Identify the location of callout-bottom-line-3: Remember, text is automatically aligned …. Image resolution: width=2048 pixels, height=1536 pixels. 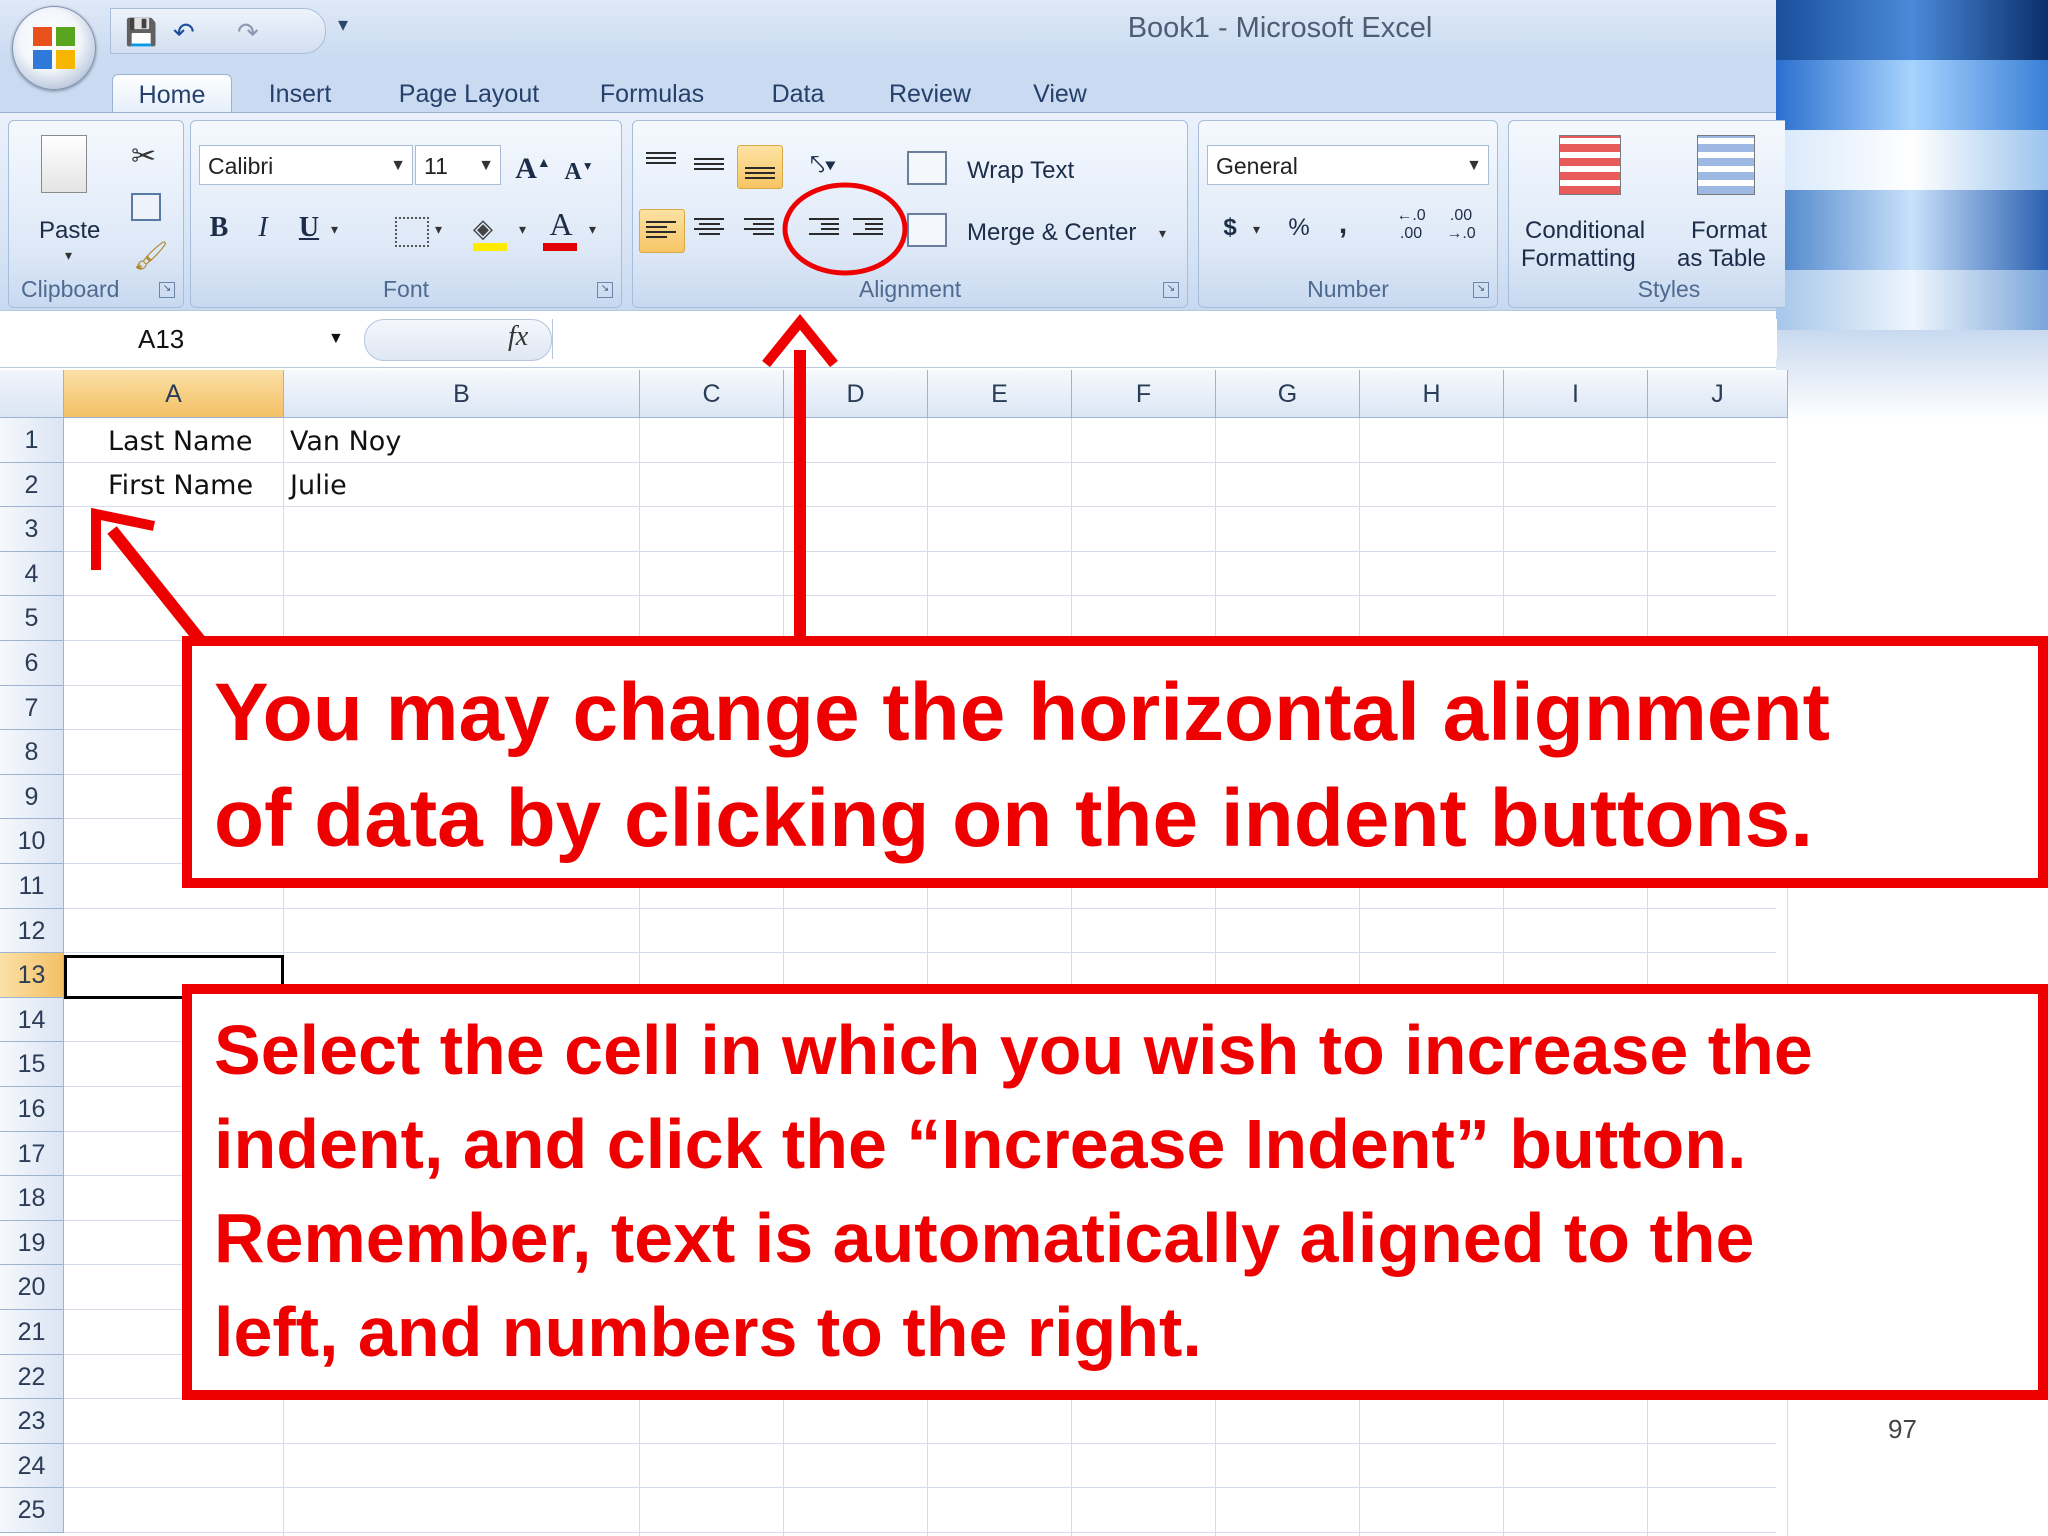
(984, 1238).